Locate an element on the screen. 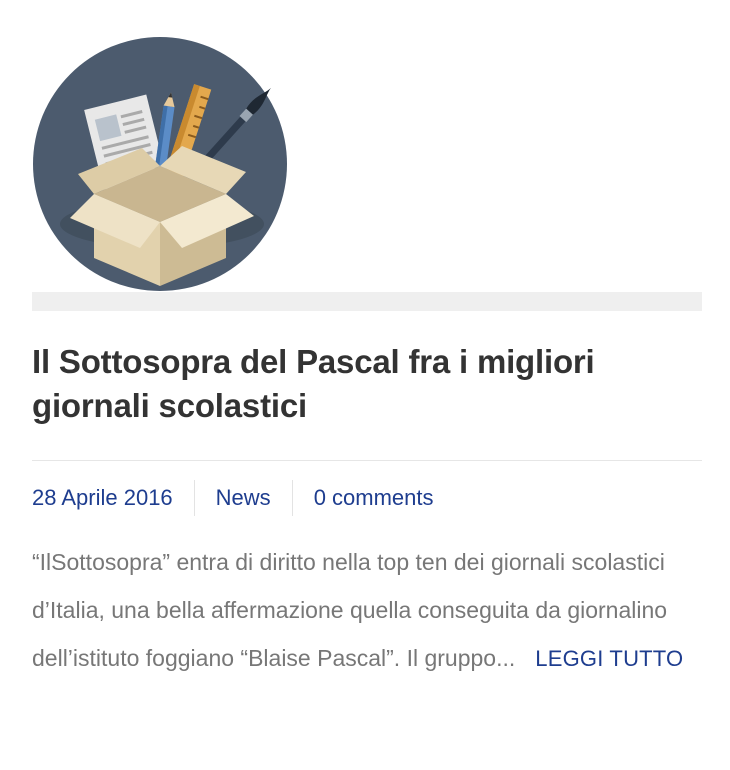 This screenshot has width=730, height=770. read-more-link: LEGGI TUTTO is located at coordinates (609, 658).